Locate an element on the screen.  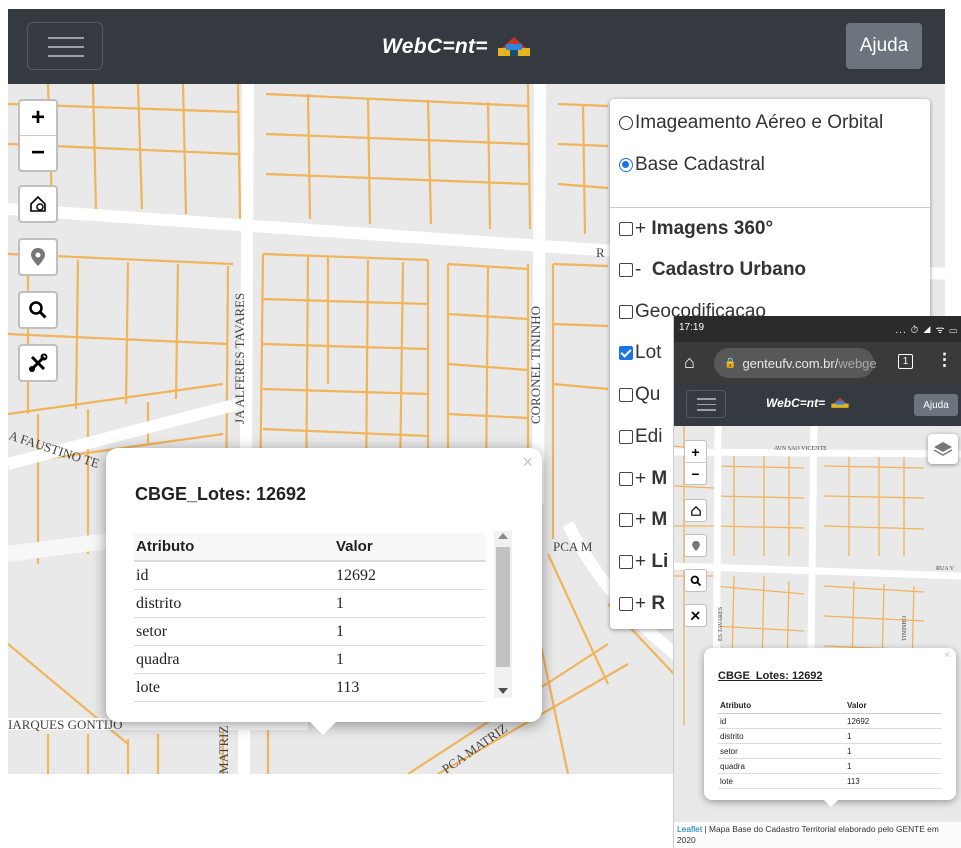
overlay-lotes: Lot is located at coordinates (640, 353).